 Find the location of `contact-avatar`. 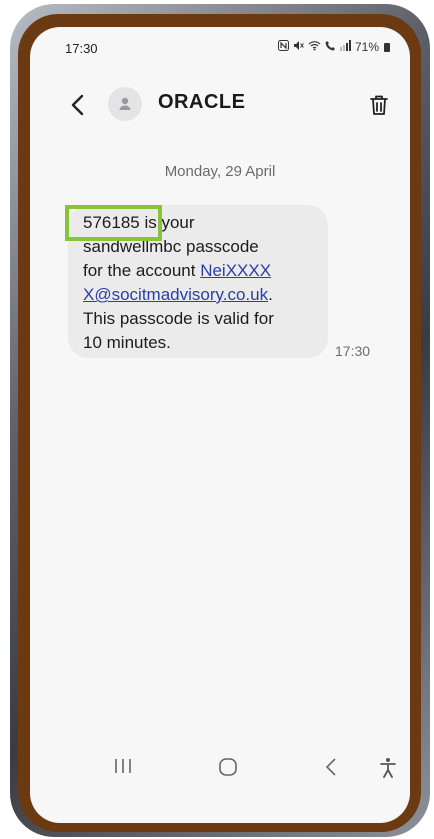

contact-avatar is located at coordinates (125, 104).